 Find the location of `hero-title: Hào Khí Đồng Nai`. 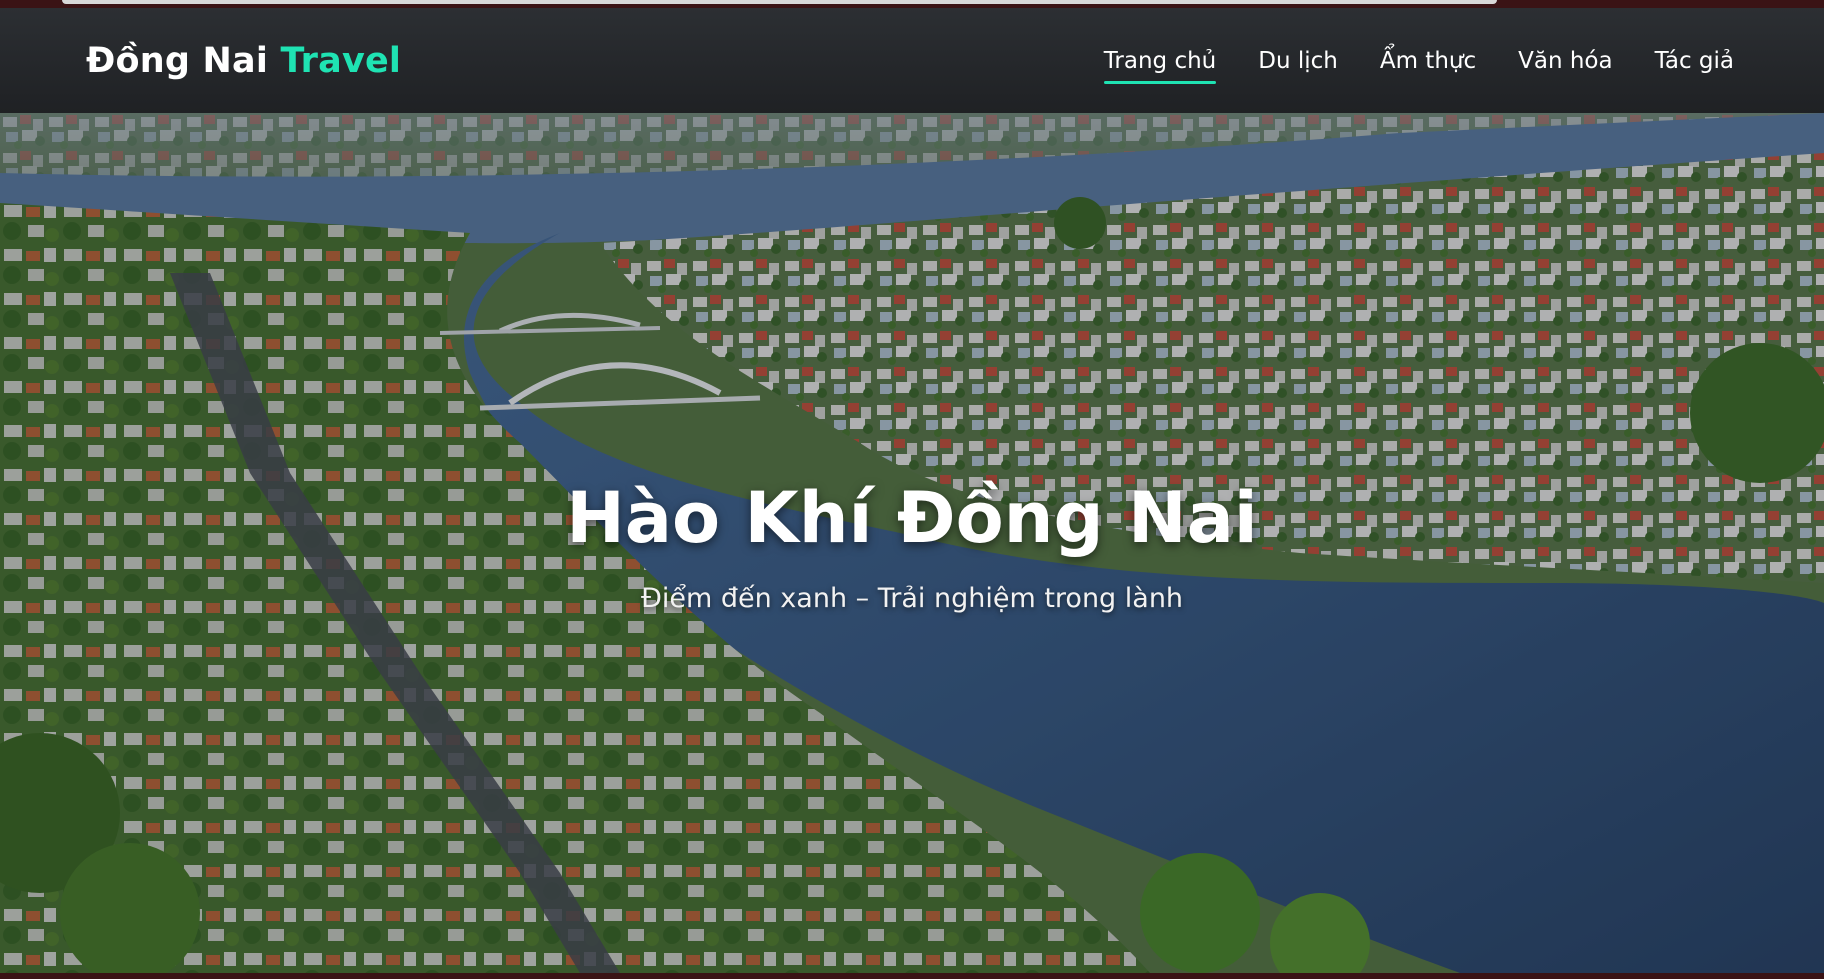

hero-title: Hào Khí Đồng Nai is located at coordinates (912, 518).